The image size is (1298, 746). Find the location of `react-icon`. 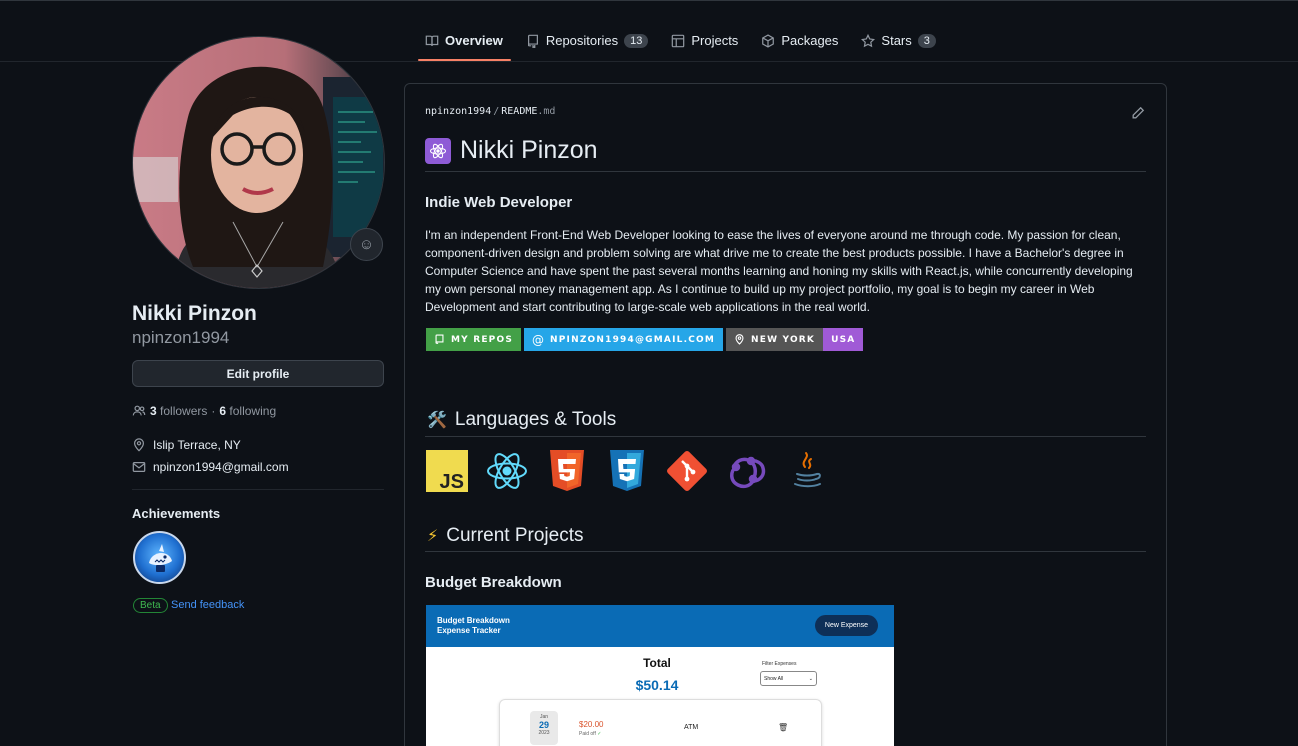

react-icon is located at coordinates (507, 471).